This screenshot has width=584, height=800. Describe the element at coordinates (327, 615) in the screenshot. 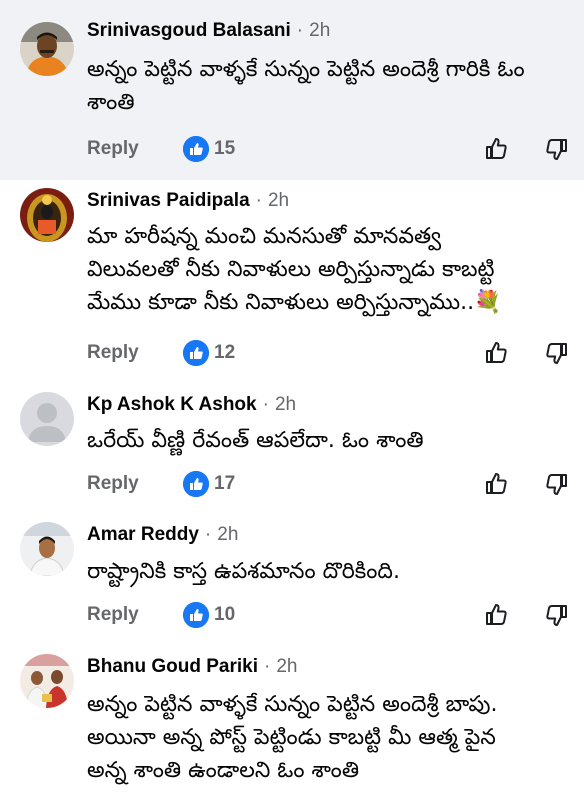

I see `comment-actions: Reply 10` at that location.